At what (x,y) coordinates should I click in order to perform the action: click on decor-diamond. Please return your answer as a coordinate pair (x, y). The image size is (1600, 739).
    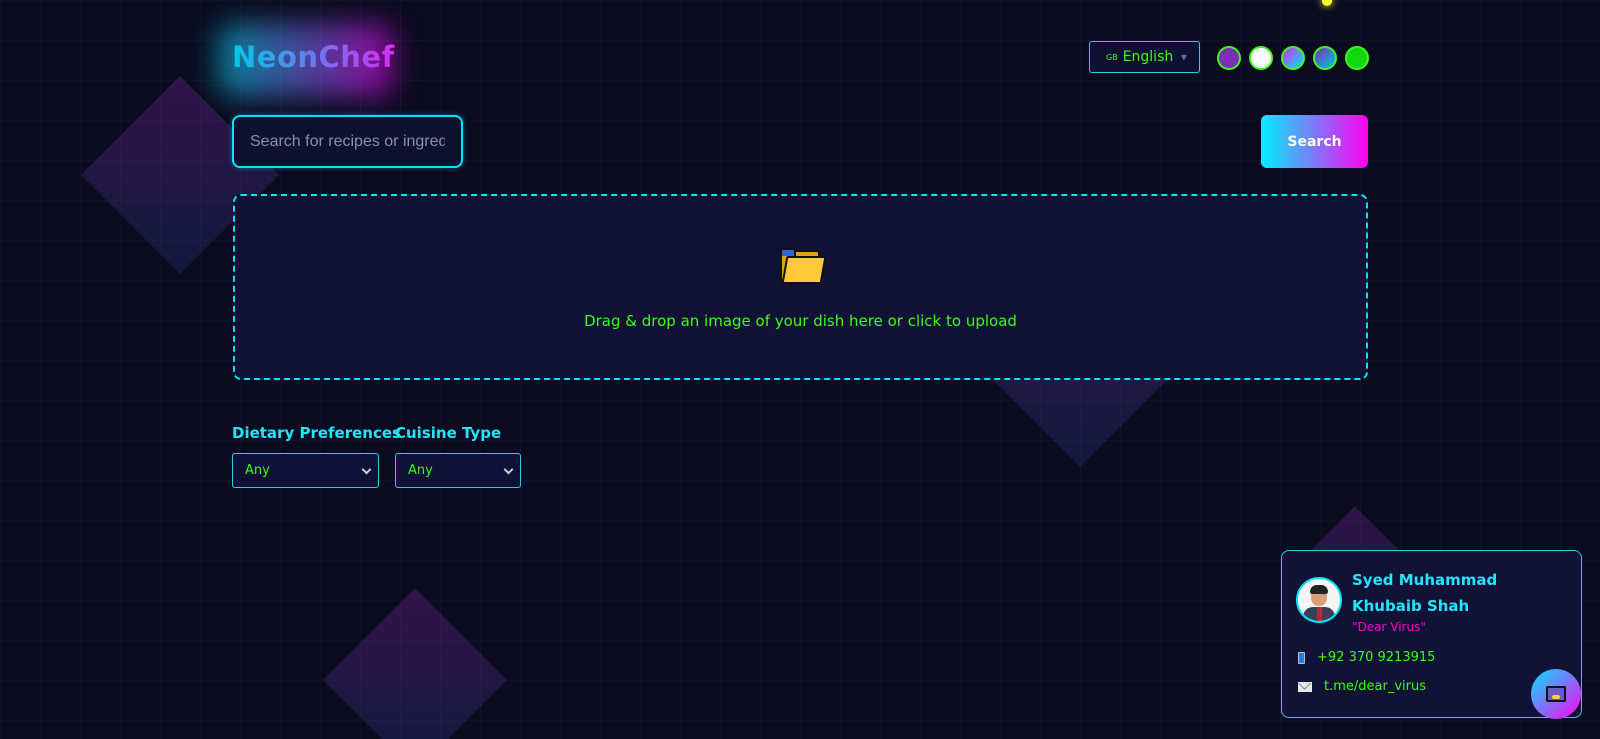
    Looking at the image, I should click on (415, 663).